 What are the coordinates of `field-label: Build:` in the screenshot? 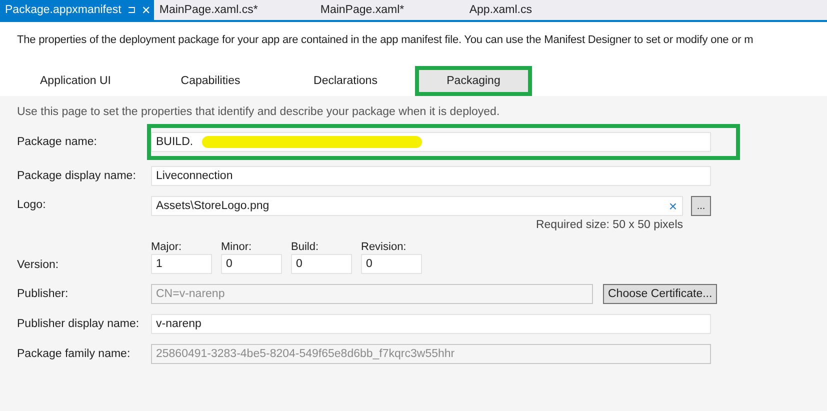 It's located at (305, 247).